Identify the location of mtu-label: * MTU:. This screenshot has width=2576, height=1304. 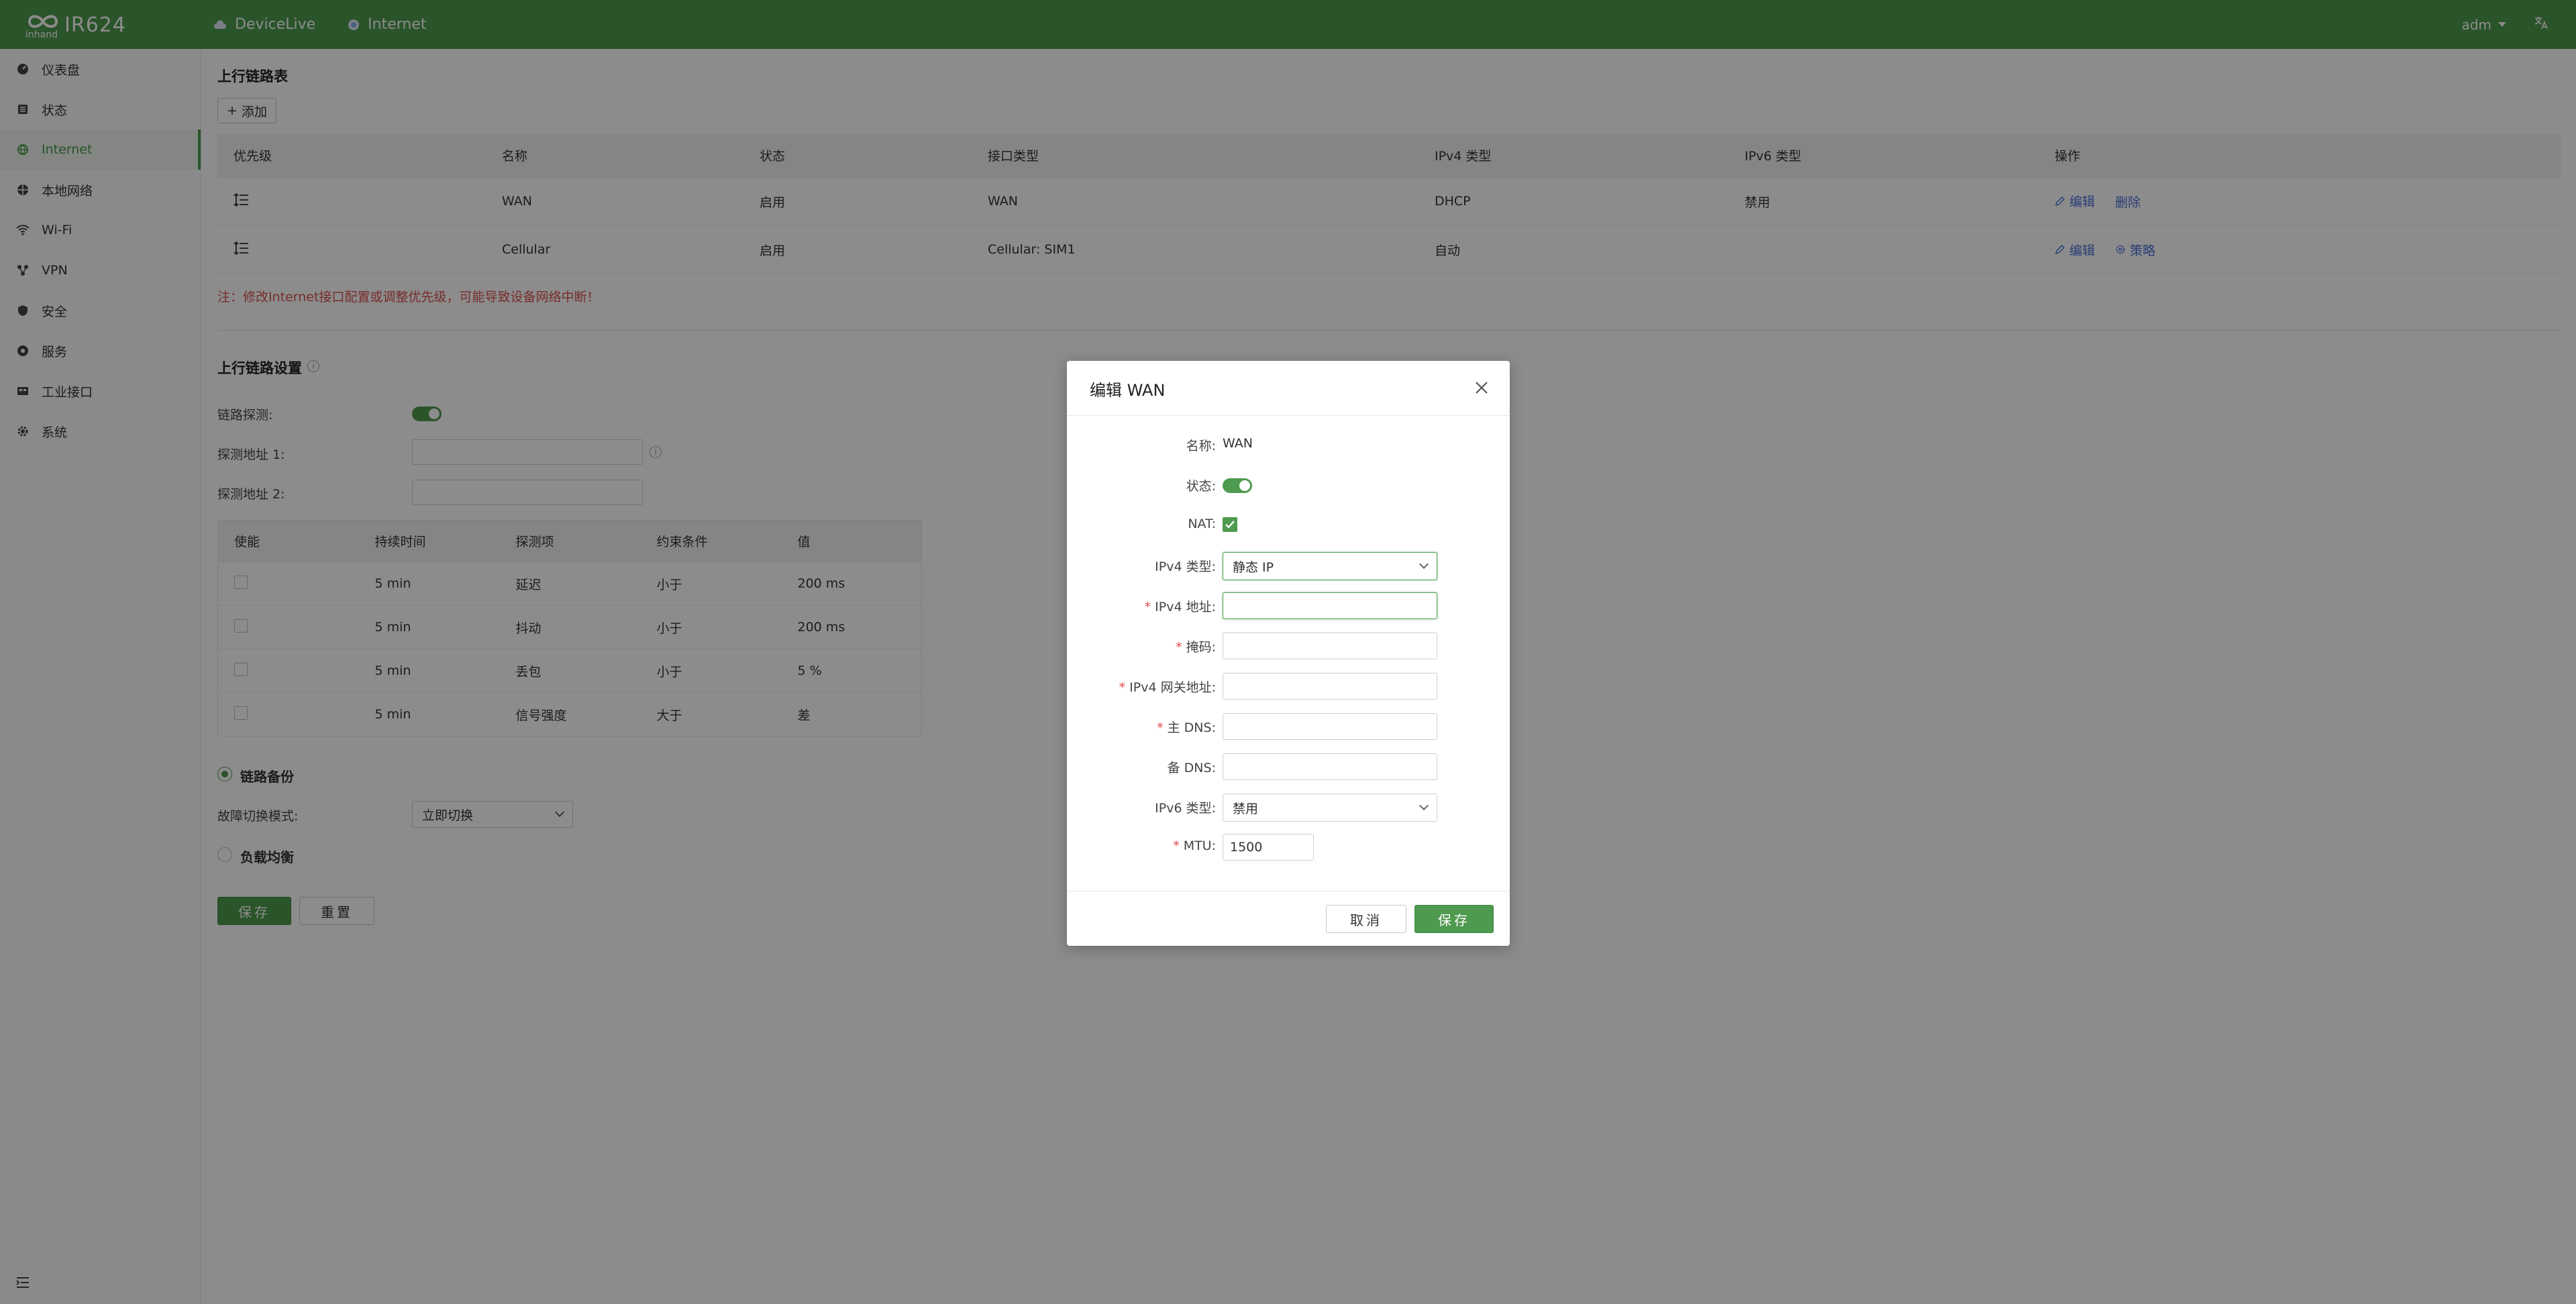
(1141, 846).